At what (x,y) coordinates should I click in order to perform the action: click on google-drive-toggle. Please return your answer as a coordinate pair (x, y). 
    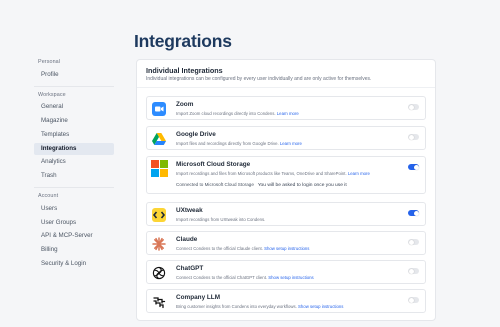
    Looking at the image, I should click on (413, 137).